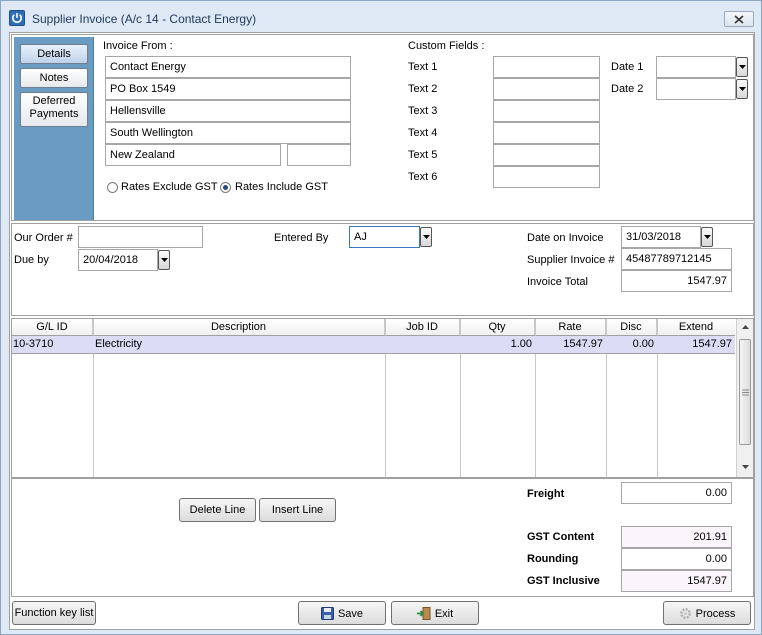 Image resolution: width=762 pixels, height=635 pixels. I want to click on date2-dropdown, so click(742, 89).